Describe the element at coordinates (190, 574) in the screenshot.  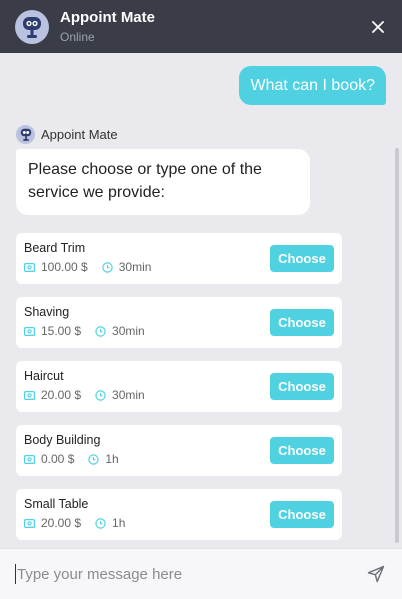
I see `message-input` at that location.